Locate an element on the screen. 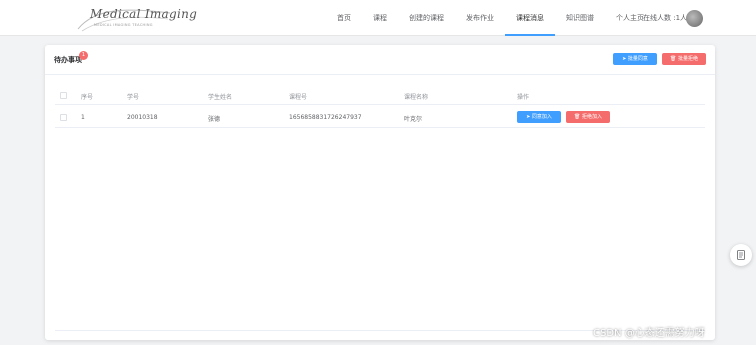  col-student-name: 学生姓名 is located at coordinates (220, 97).